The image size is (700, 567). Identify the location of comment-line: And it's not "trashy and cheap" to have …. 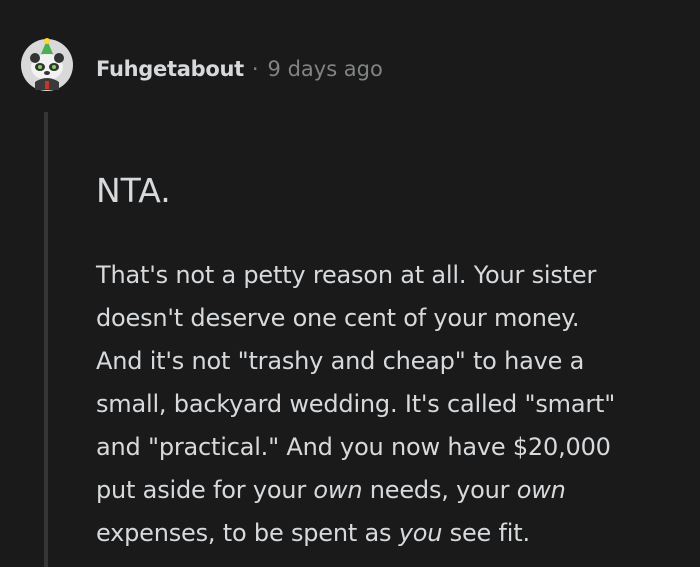
(340, 361).